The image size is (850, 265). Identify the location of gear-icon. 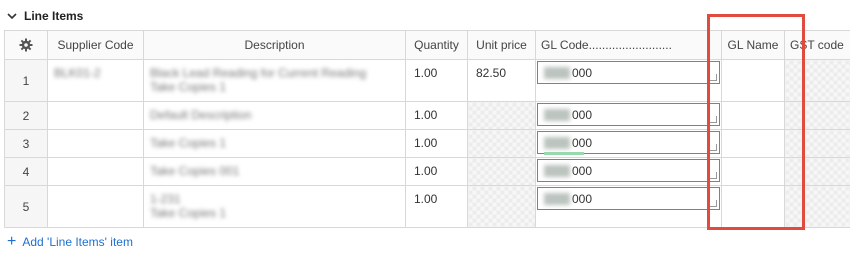
(26, 45).